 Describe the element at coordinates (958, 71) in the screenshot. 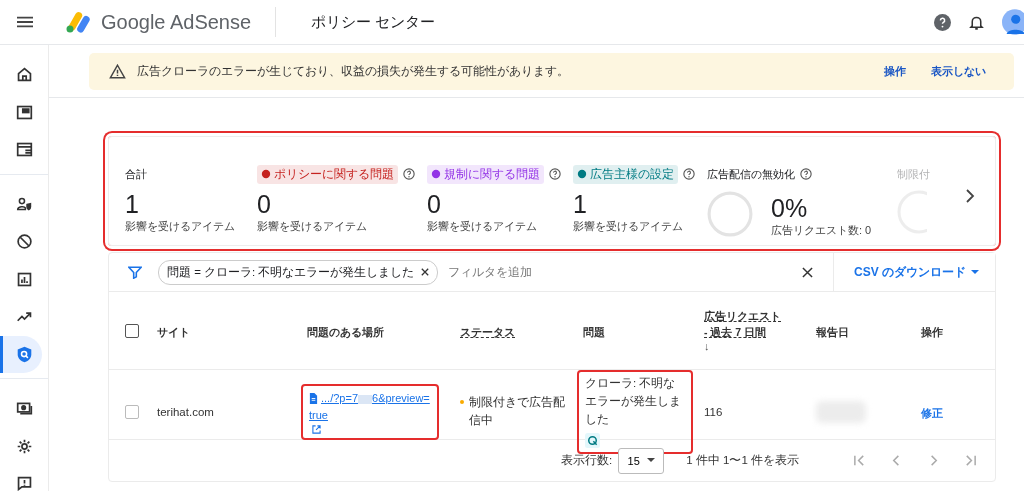

I see `banner-link: 表示しない` at that location.